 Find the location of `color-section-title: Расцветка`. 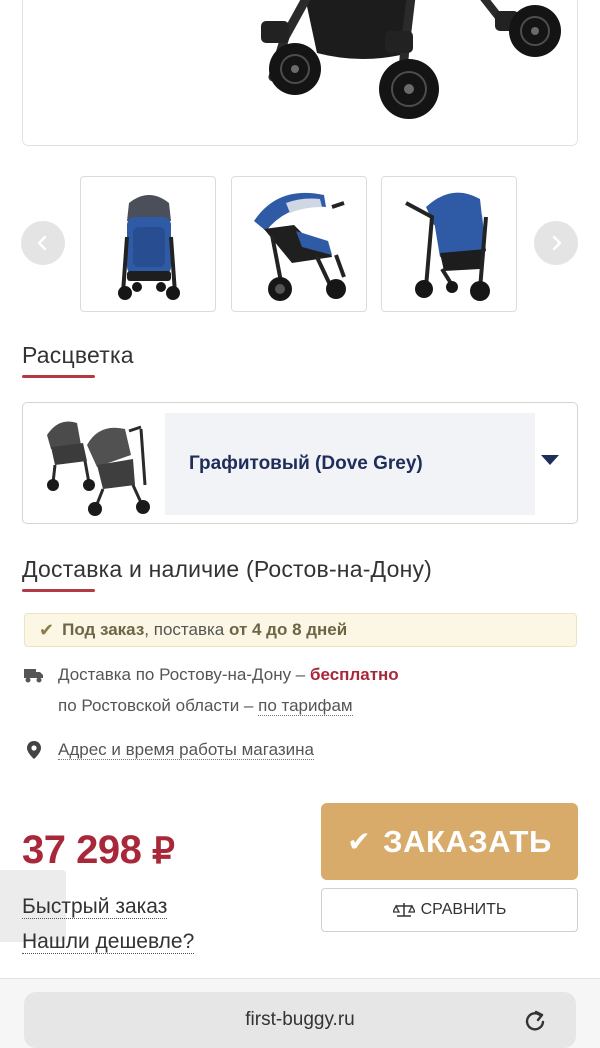

color-section-title: Расцветка is located at coordinates (78, 355).